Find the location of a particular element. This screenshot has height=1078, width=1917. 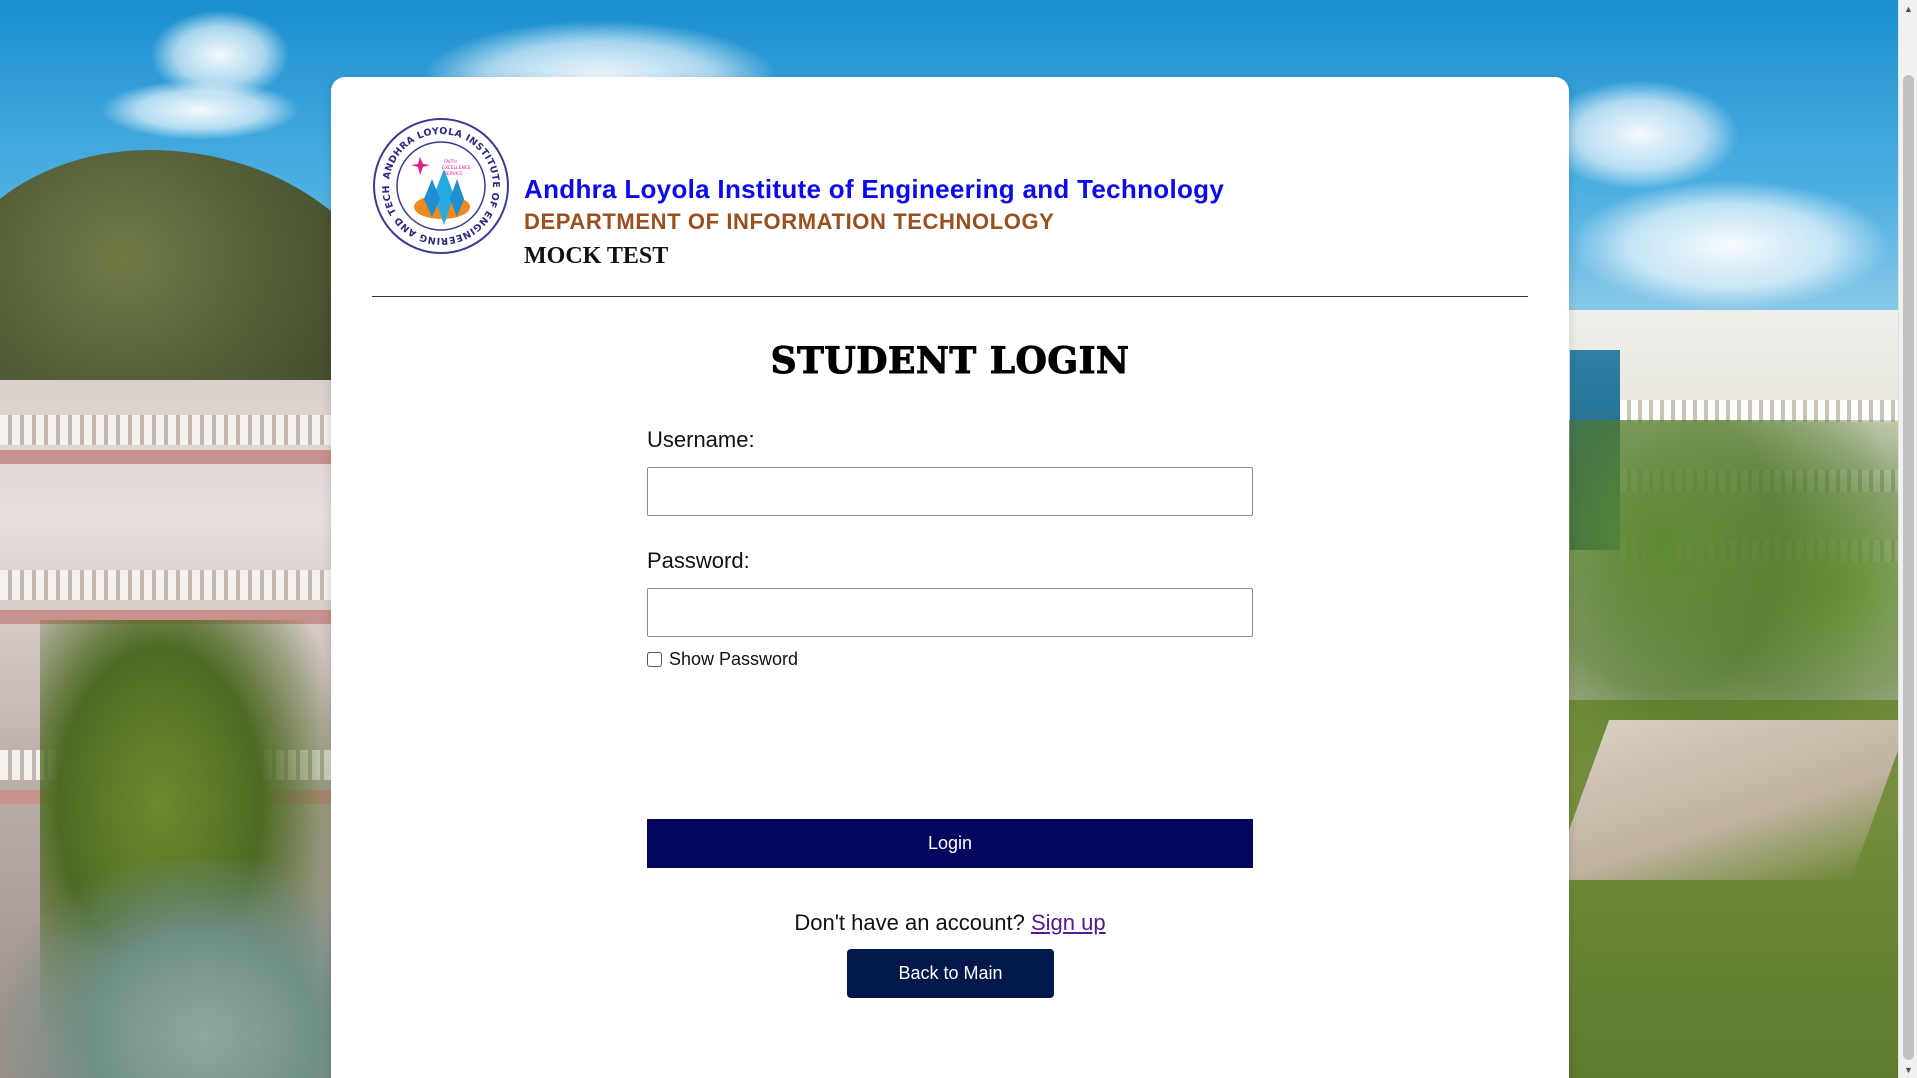

page-subtitle: MOCK TEST is located at coordinates (596, 256).